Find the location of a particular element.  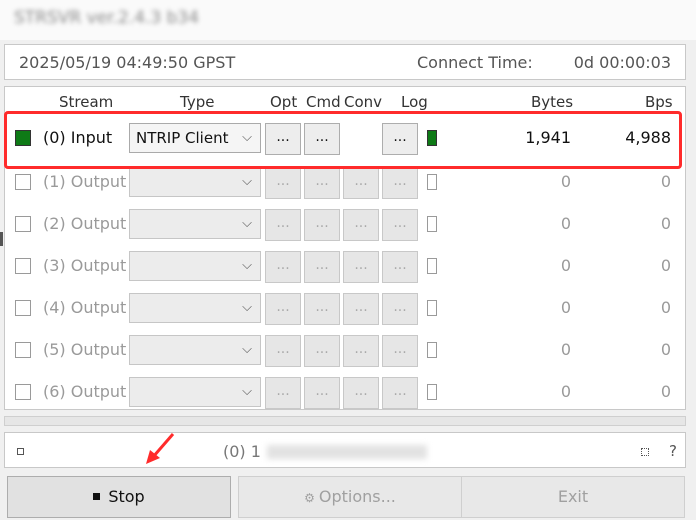

trace-icon is located at coordinates (645, 452).